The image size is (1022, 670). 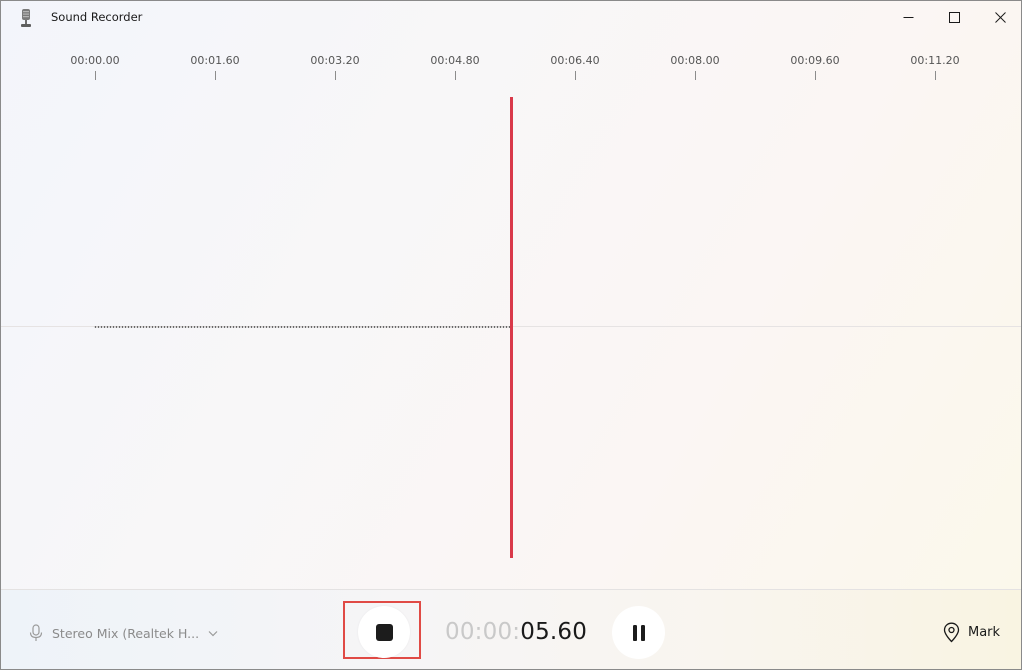 What do you see at coordinates (935, 60) in the screenshot?
I see `tick-label: 00:11.20` at bounding box center [935, 60].